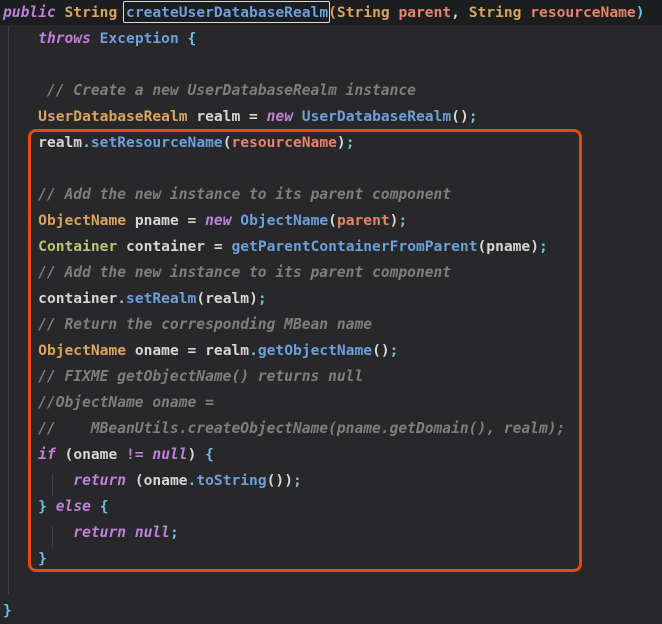 This screenshot has height=624, width=662. Describe the element at coordinates (323, 143) in the screenshot. I see `code-line: realm.setResourceName(resourceName);` at that location.